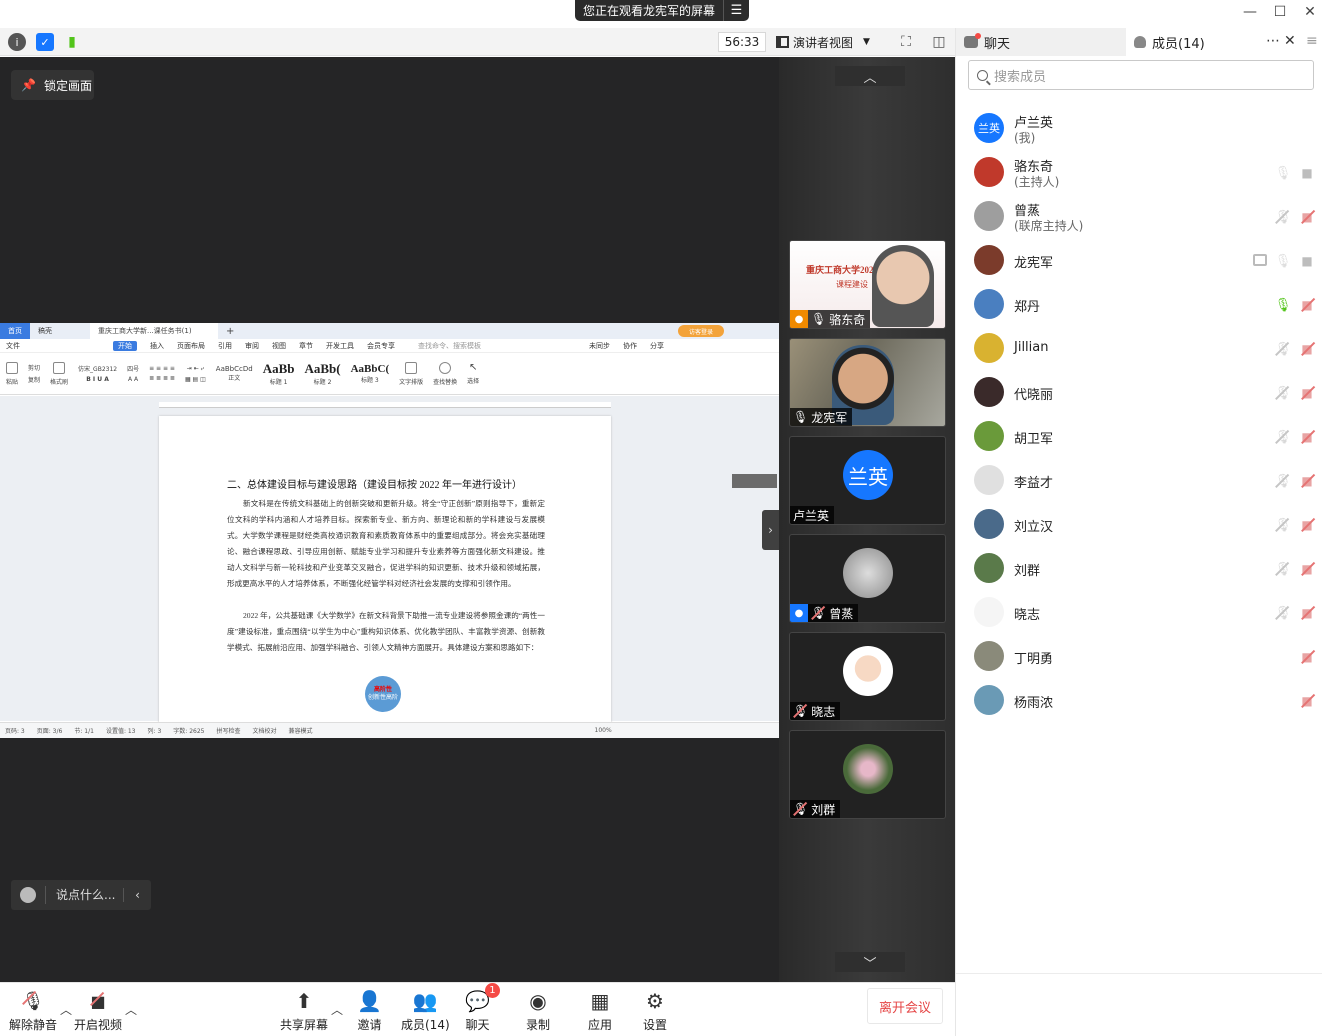  Describe the element at coordinates (630, 346) in the screenshot. I see `doc-collaborate: 协作` at that location.